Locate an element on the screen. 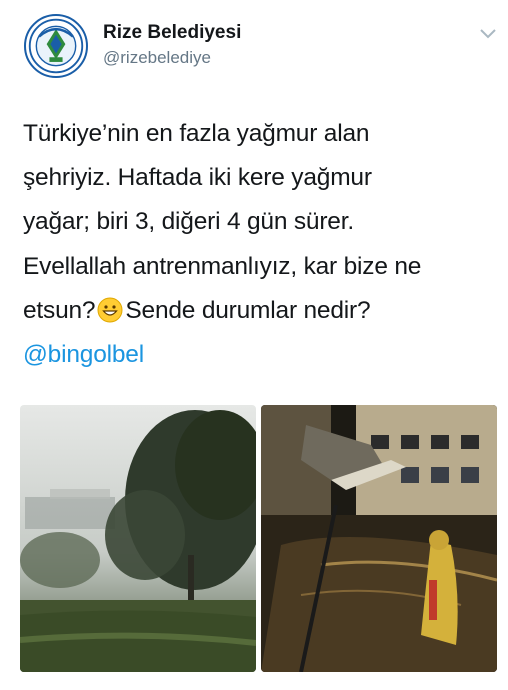 The height and width of the screenshot is (690, 508). mention-link: @bingolbel is located at coordinates (258, 355).